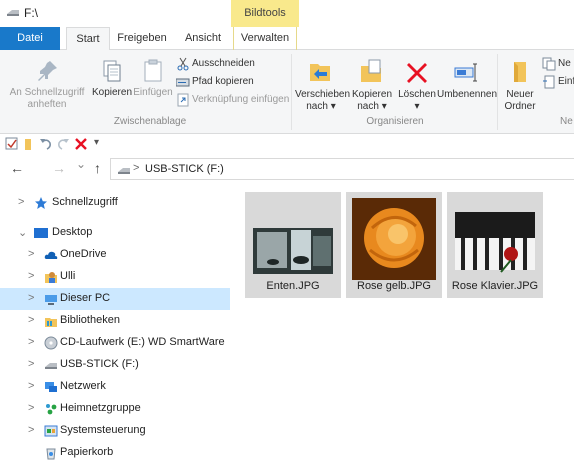  Describe the element at coordinates (115, 255) in the screenshot. I see `nav-item-onedrive: > OneDrive` at that location.